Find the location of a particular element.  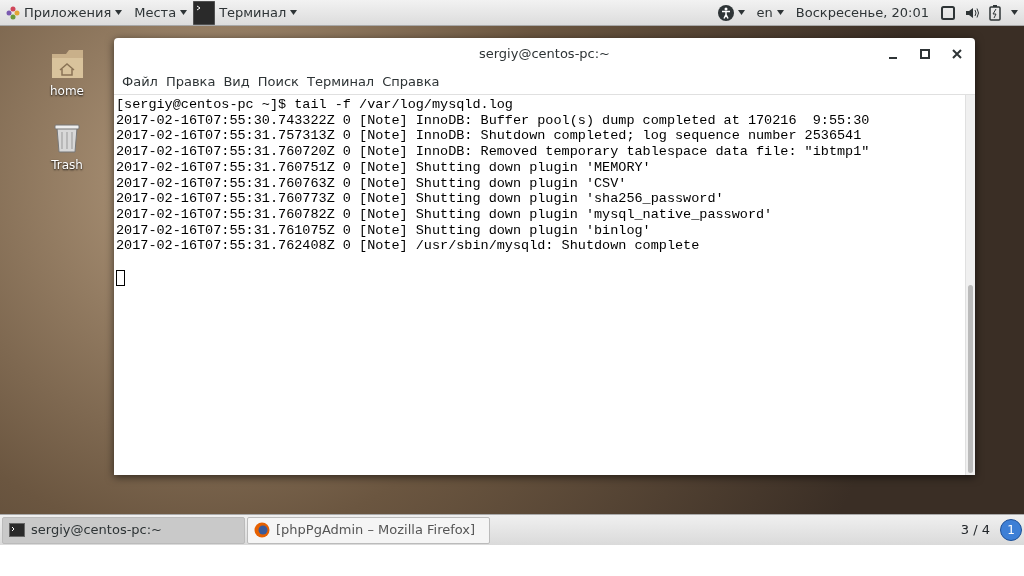

language-menu: en is located at coordinates (770, 13).